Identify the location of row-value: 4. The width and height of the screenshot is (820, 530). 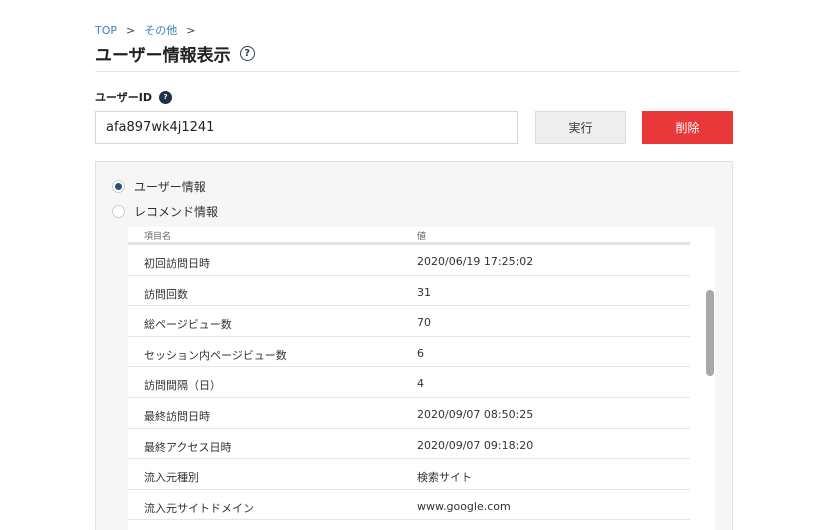
(420, 384).